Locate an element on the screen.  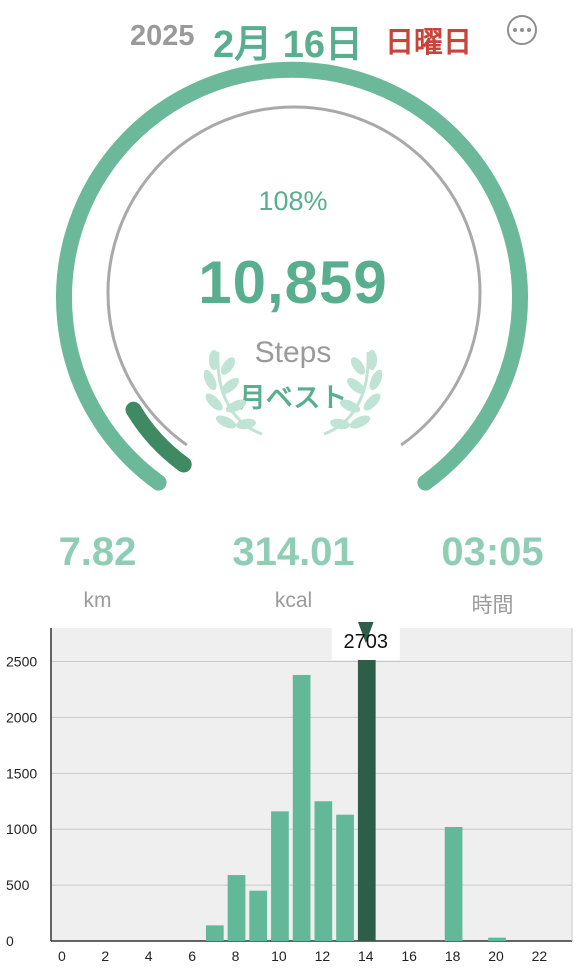
x-tick-label: 4 is located at coordinates (149, 956).